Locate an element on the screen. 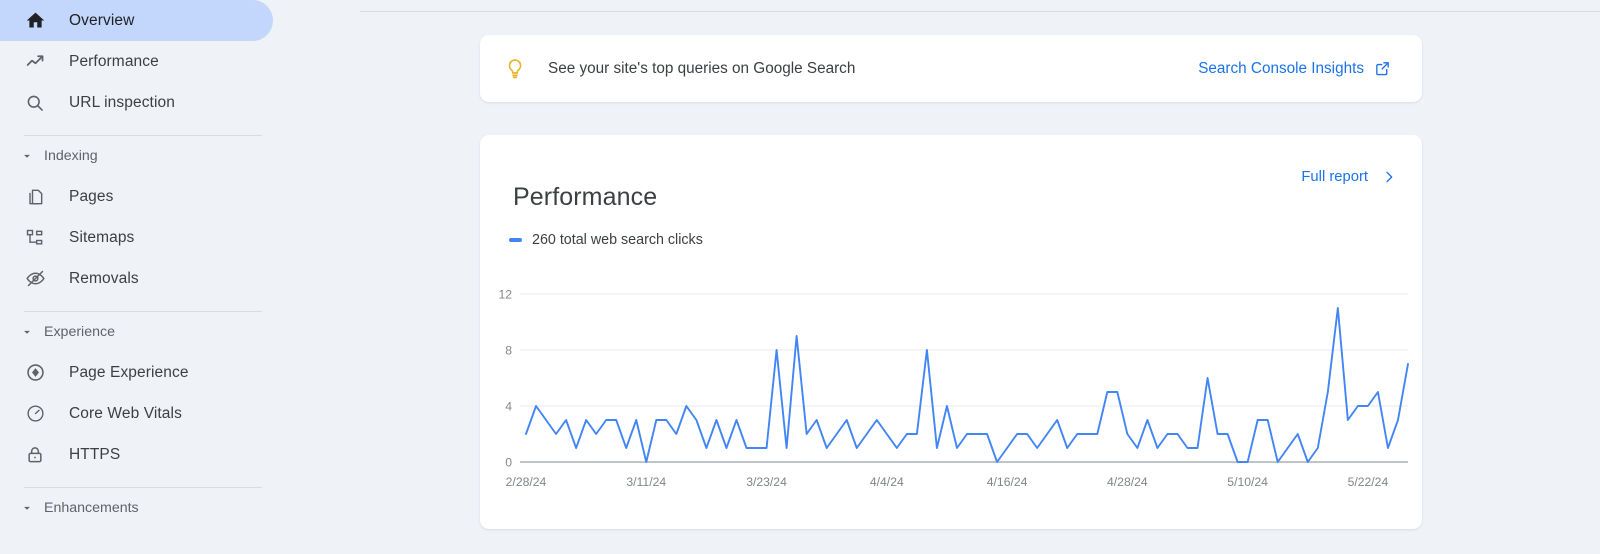 The height and width of the screenshot is (554, 1600). header-divider is located at coordinates (980, 11).